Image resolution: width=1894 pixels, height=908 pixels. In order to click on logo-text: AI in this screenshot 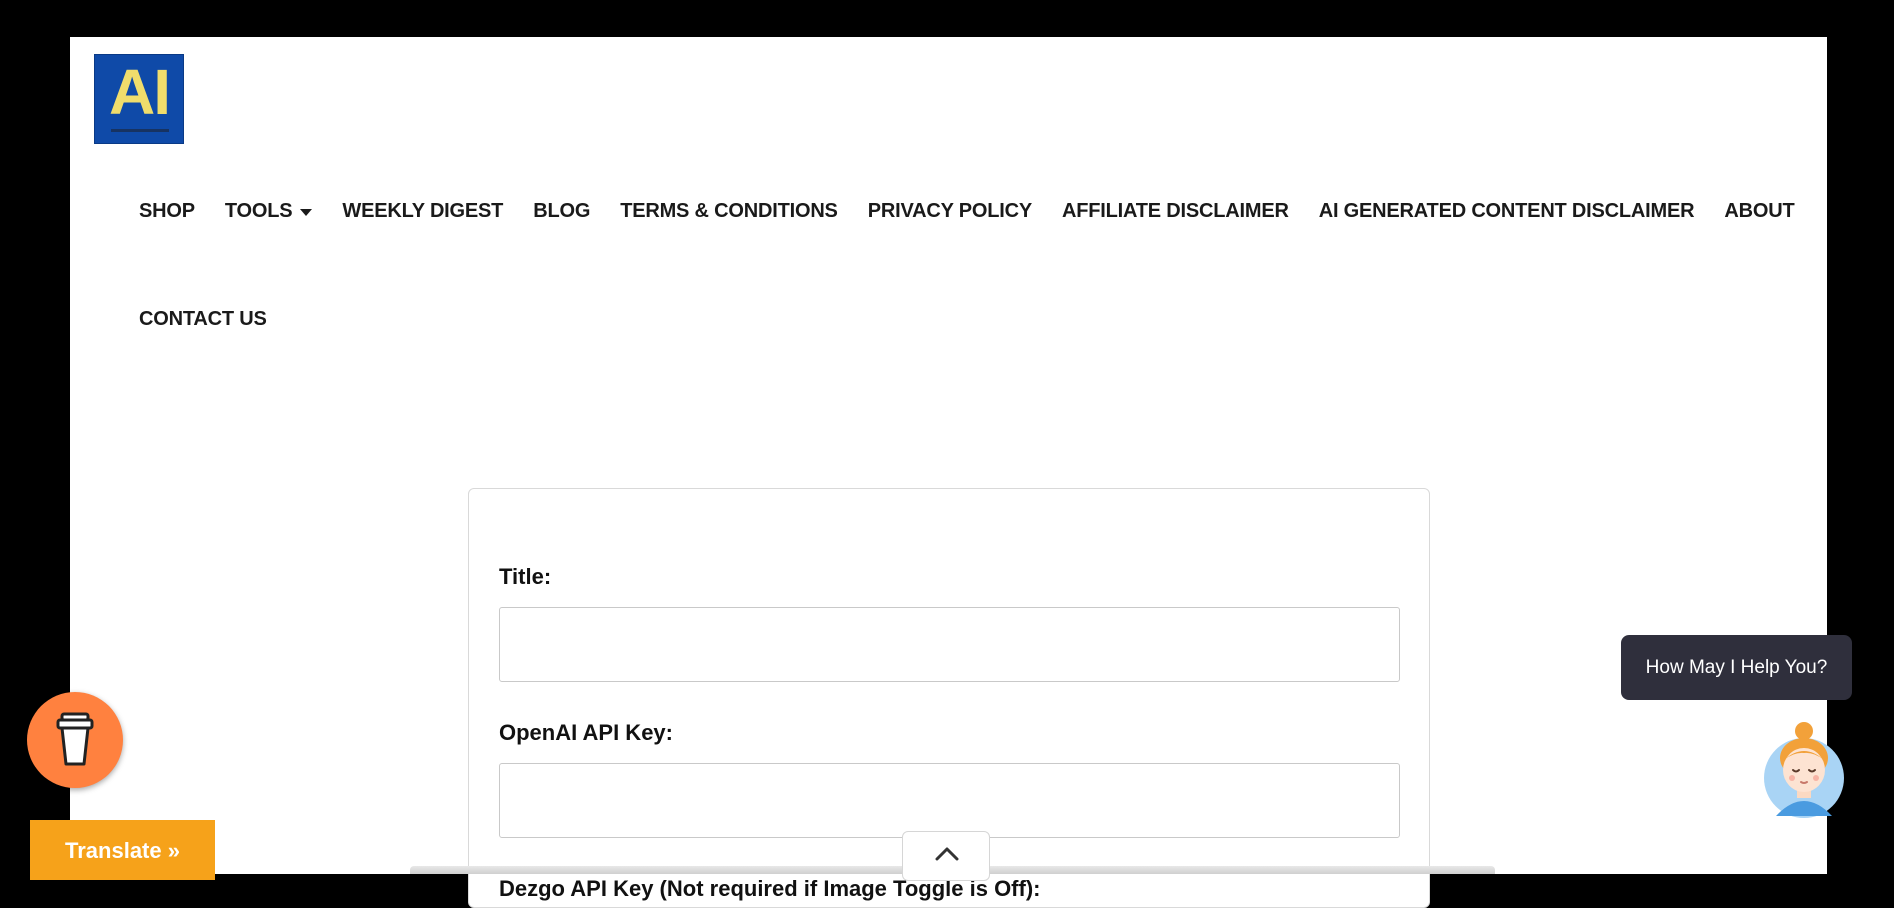, I will do `click(140, 92)`.